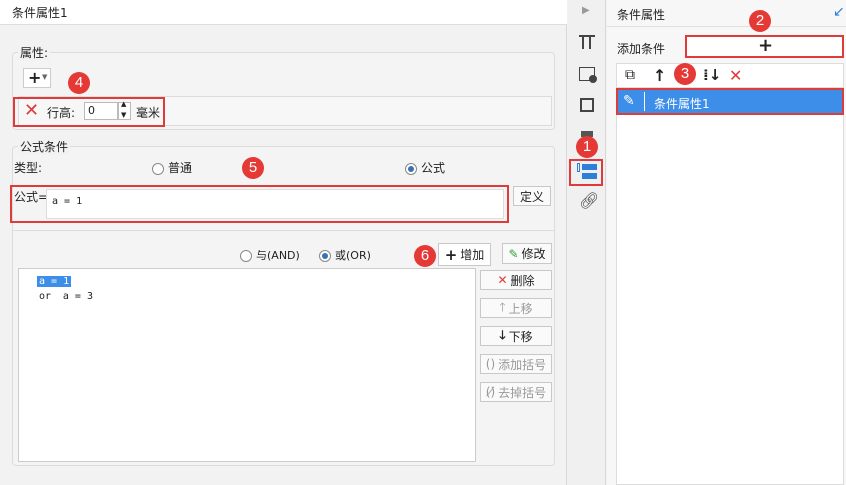 The width and height of the screenshot is (846, 485). What do you see at coordinates (283, 12) in the screenshot?
I see `dialog-title-bar: 条件属性1` at bounding box center [283, 12].